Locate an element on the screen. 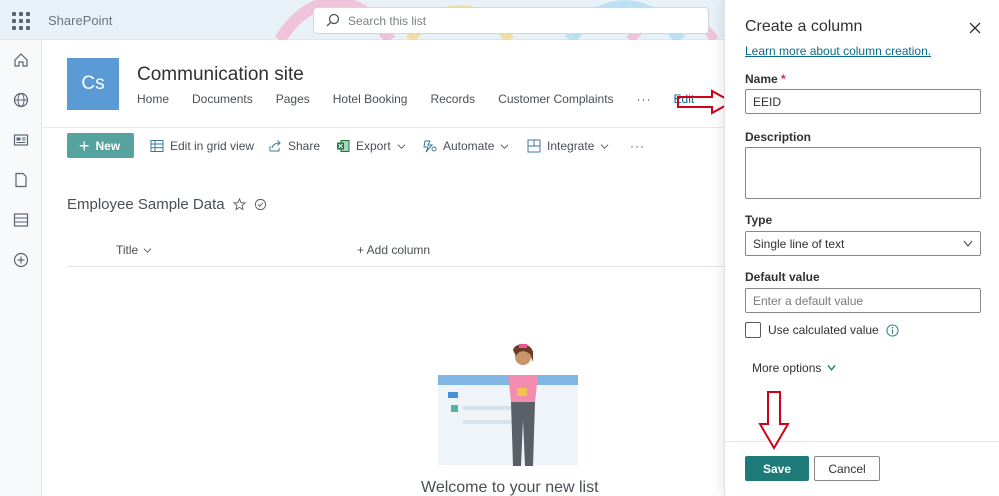 The width and height of the screenshot is (999, 496). nav-item-customer-complaints: Customer Complaints is located at coordinates (555, 99).